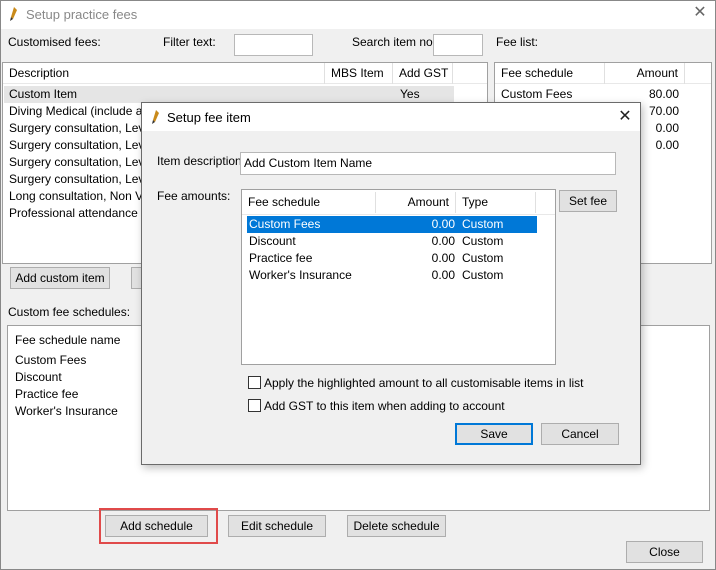  Describe the element at coordinates (394, 42) in the screenshot. I see `search-item-label: Search item no:` at that location.